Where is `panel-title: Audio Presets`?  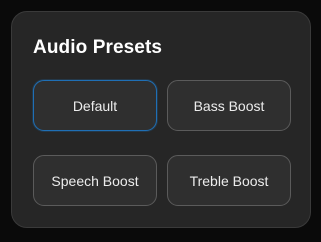
panel-title: Audio Presets is located at coordinates (98, 47).